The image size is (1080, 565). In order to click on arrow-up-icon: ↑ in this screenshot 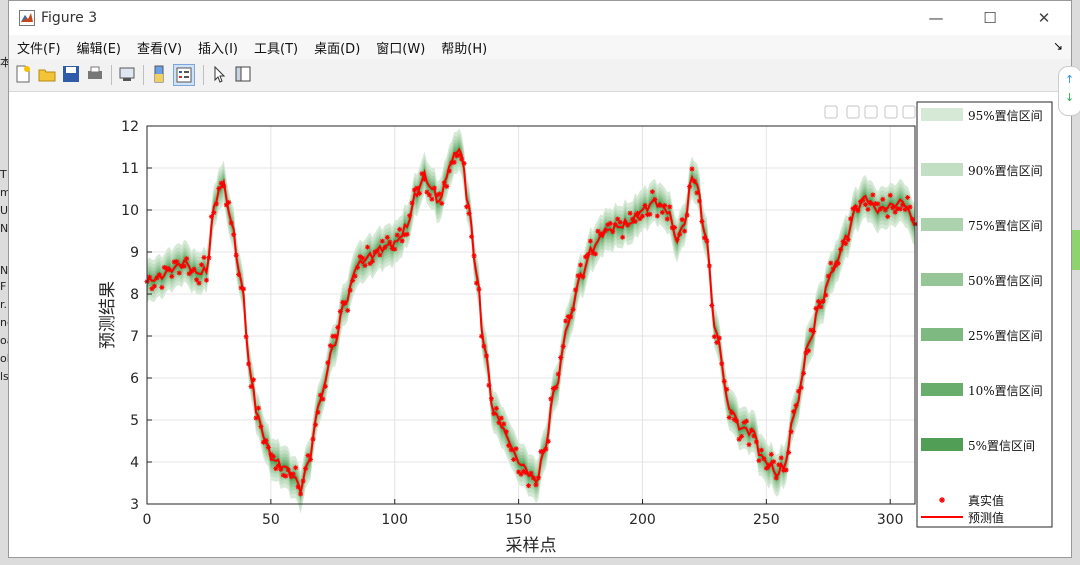, I will do `click(1069, 79)`.